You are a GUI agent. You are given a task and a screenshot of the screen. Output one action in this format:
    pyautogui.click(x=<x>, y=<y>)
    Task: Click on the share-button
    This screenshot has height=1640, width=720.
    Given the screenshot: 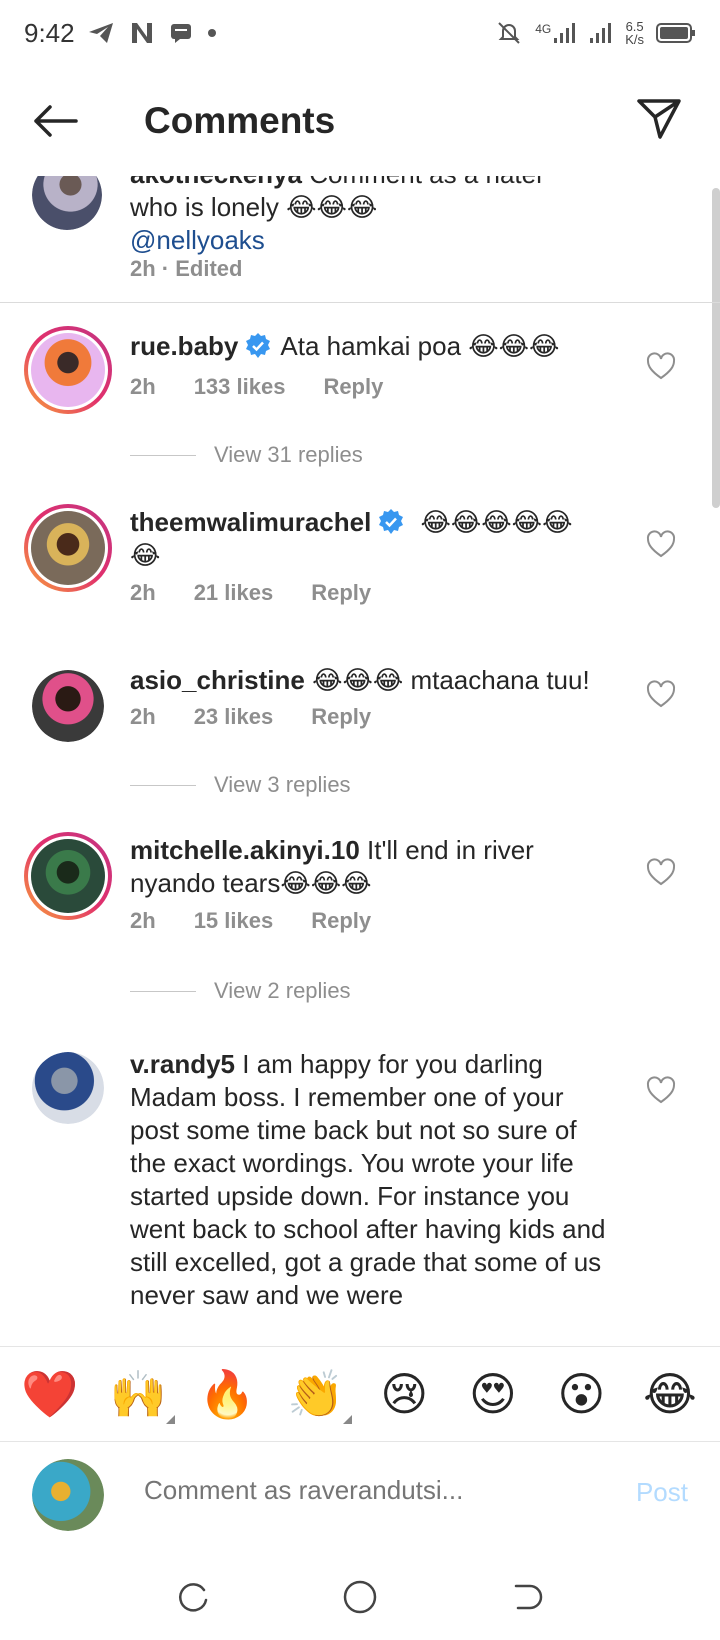 What is the action you would take?
    pyautogui.click(x=659, y=119)
    